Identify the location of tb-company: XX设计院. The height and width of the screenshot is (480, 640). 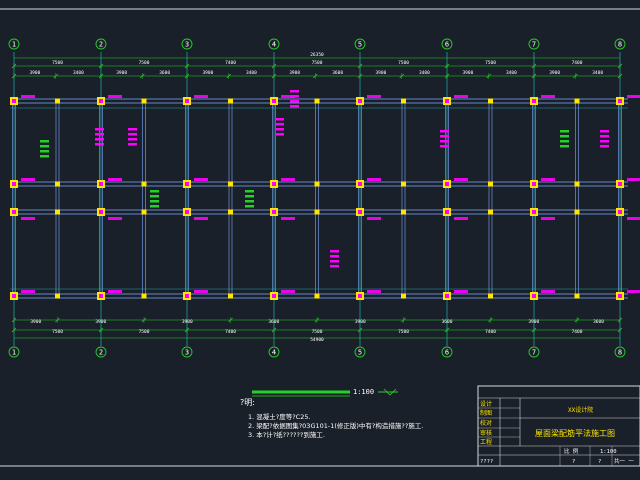
(580, 410).